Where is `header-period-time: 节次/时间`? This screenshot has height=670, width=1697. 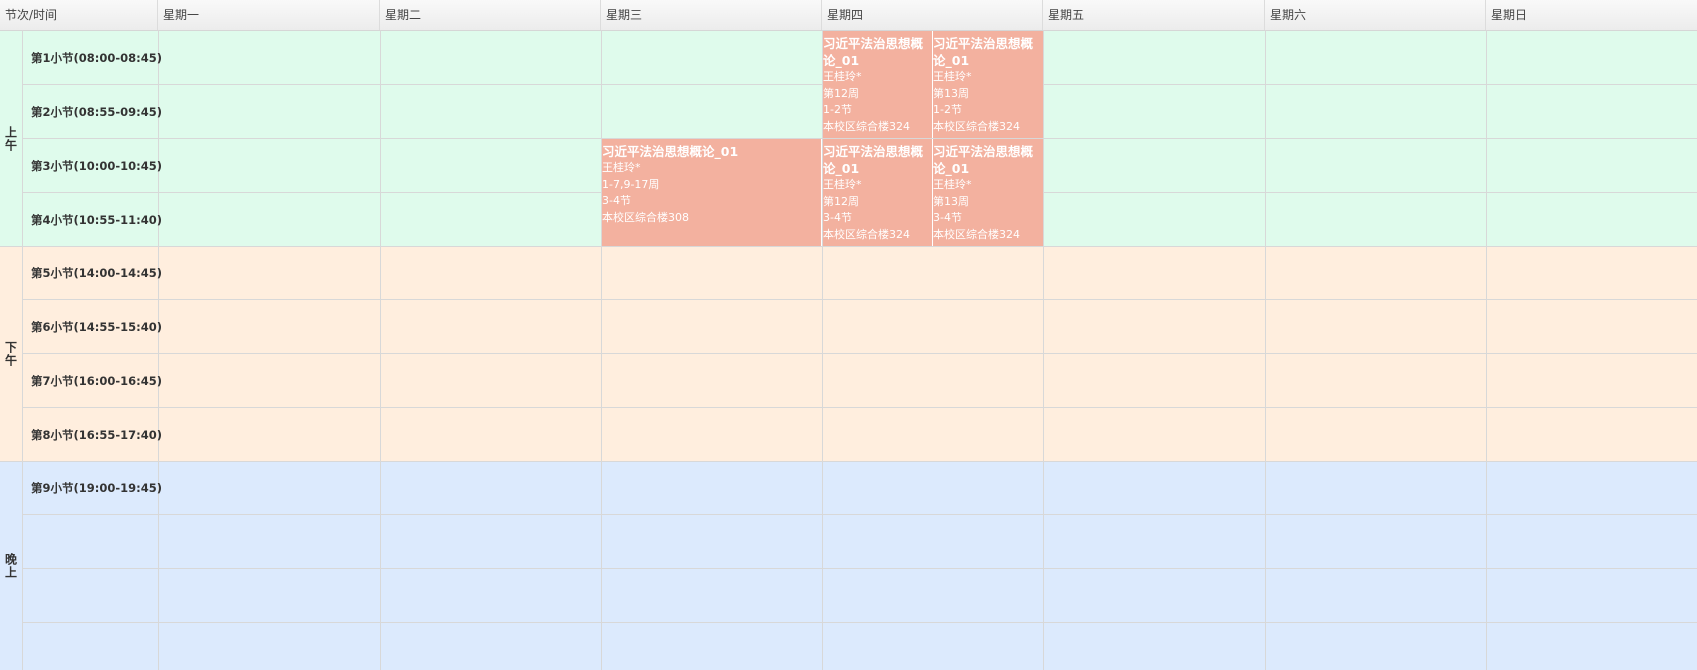
header-period-time: 节次/时间 is located at coordinates (79, 15).